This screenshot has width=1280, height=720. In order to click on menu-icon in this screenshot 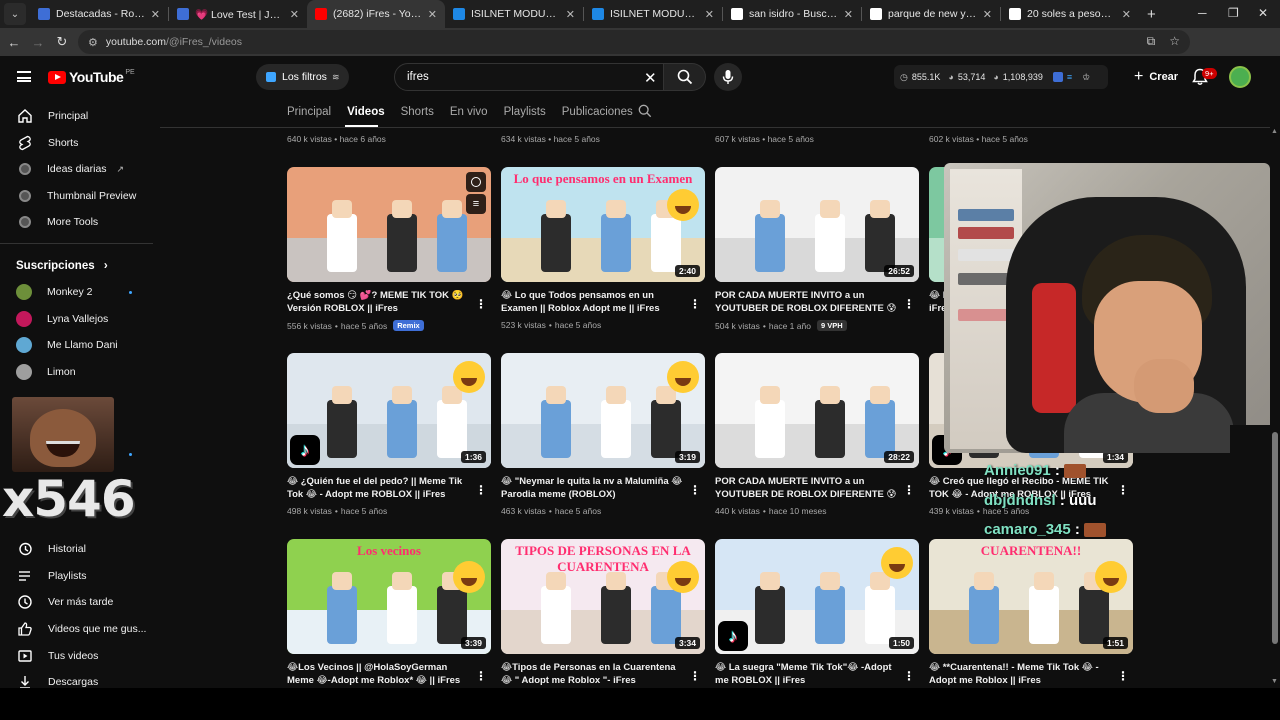, I will do `click(24, 76)`.